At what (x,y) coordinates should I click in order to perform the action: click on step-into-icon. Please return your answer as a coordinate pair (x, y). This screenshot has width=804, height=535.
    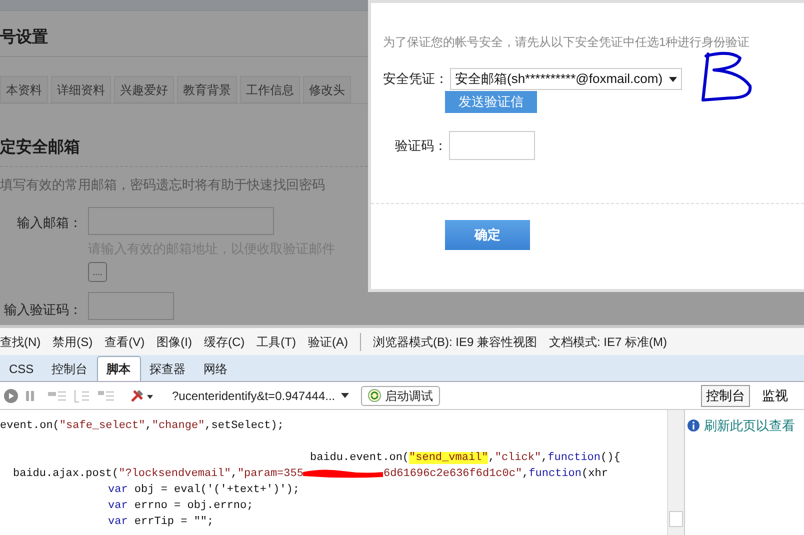
    Looking at the image, I should click on (82, 395).